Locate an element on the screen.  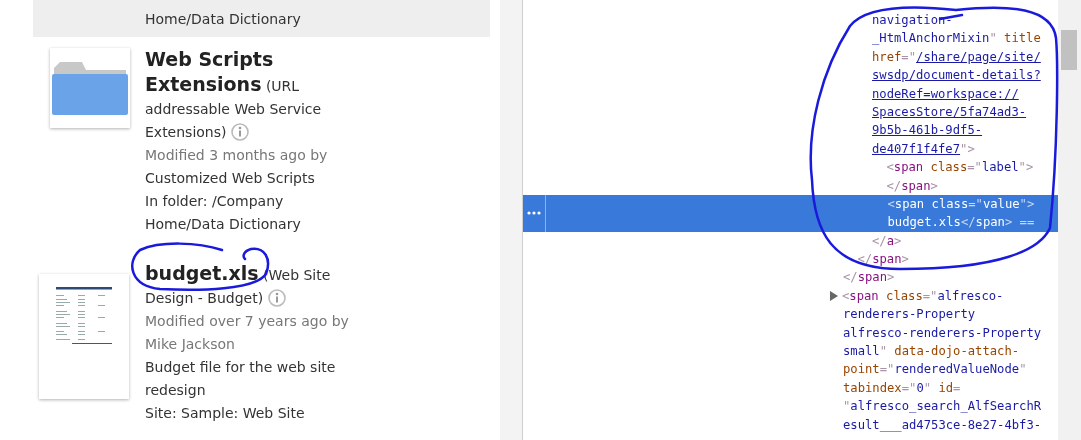
scrollbar-thumb is located at coordinates (1069, 50).